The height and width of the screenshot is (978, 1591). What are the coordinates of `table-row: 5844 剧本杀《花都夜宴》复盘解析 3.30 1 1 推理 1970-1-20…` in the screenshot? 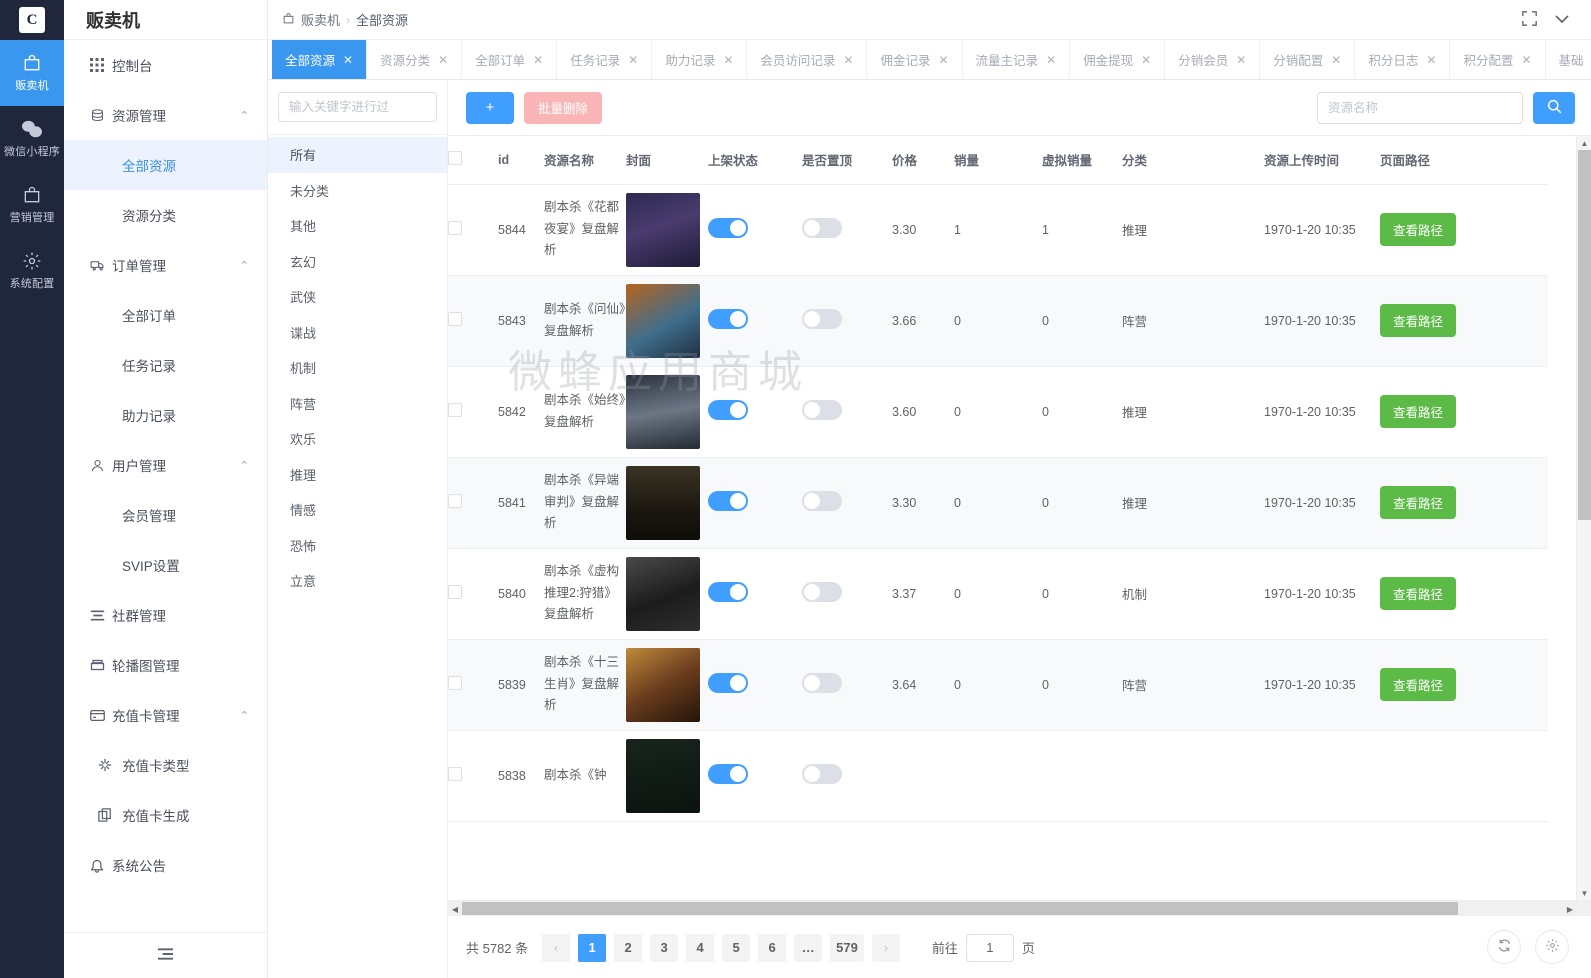 It's located at (998, 230).